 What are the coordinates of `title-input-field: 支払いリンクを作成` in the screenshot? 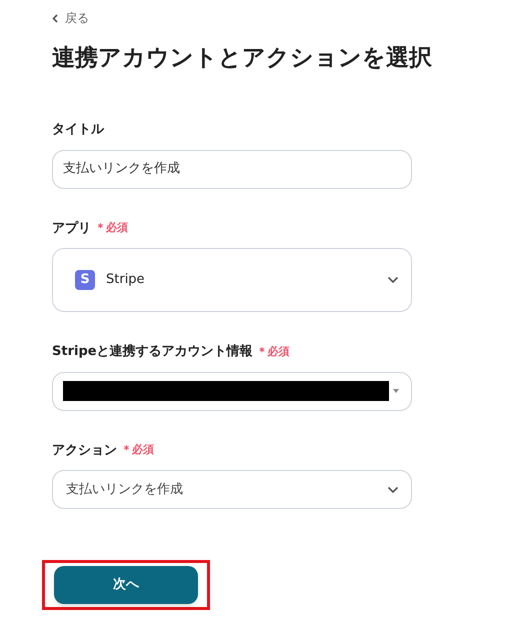 It's located at (232, 169).